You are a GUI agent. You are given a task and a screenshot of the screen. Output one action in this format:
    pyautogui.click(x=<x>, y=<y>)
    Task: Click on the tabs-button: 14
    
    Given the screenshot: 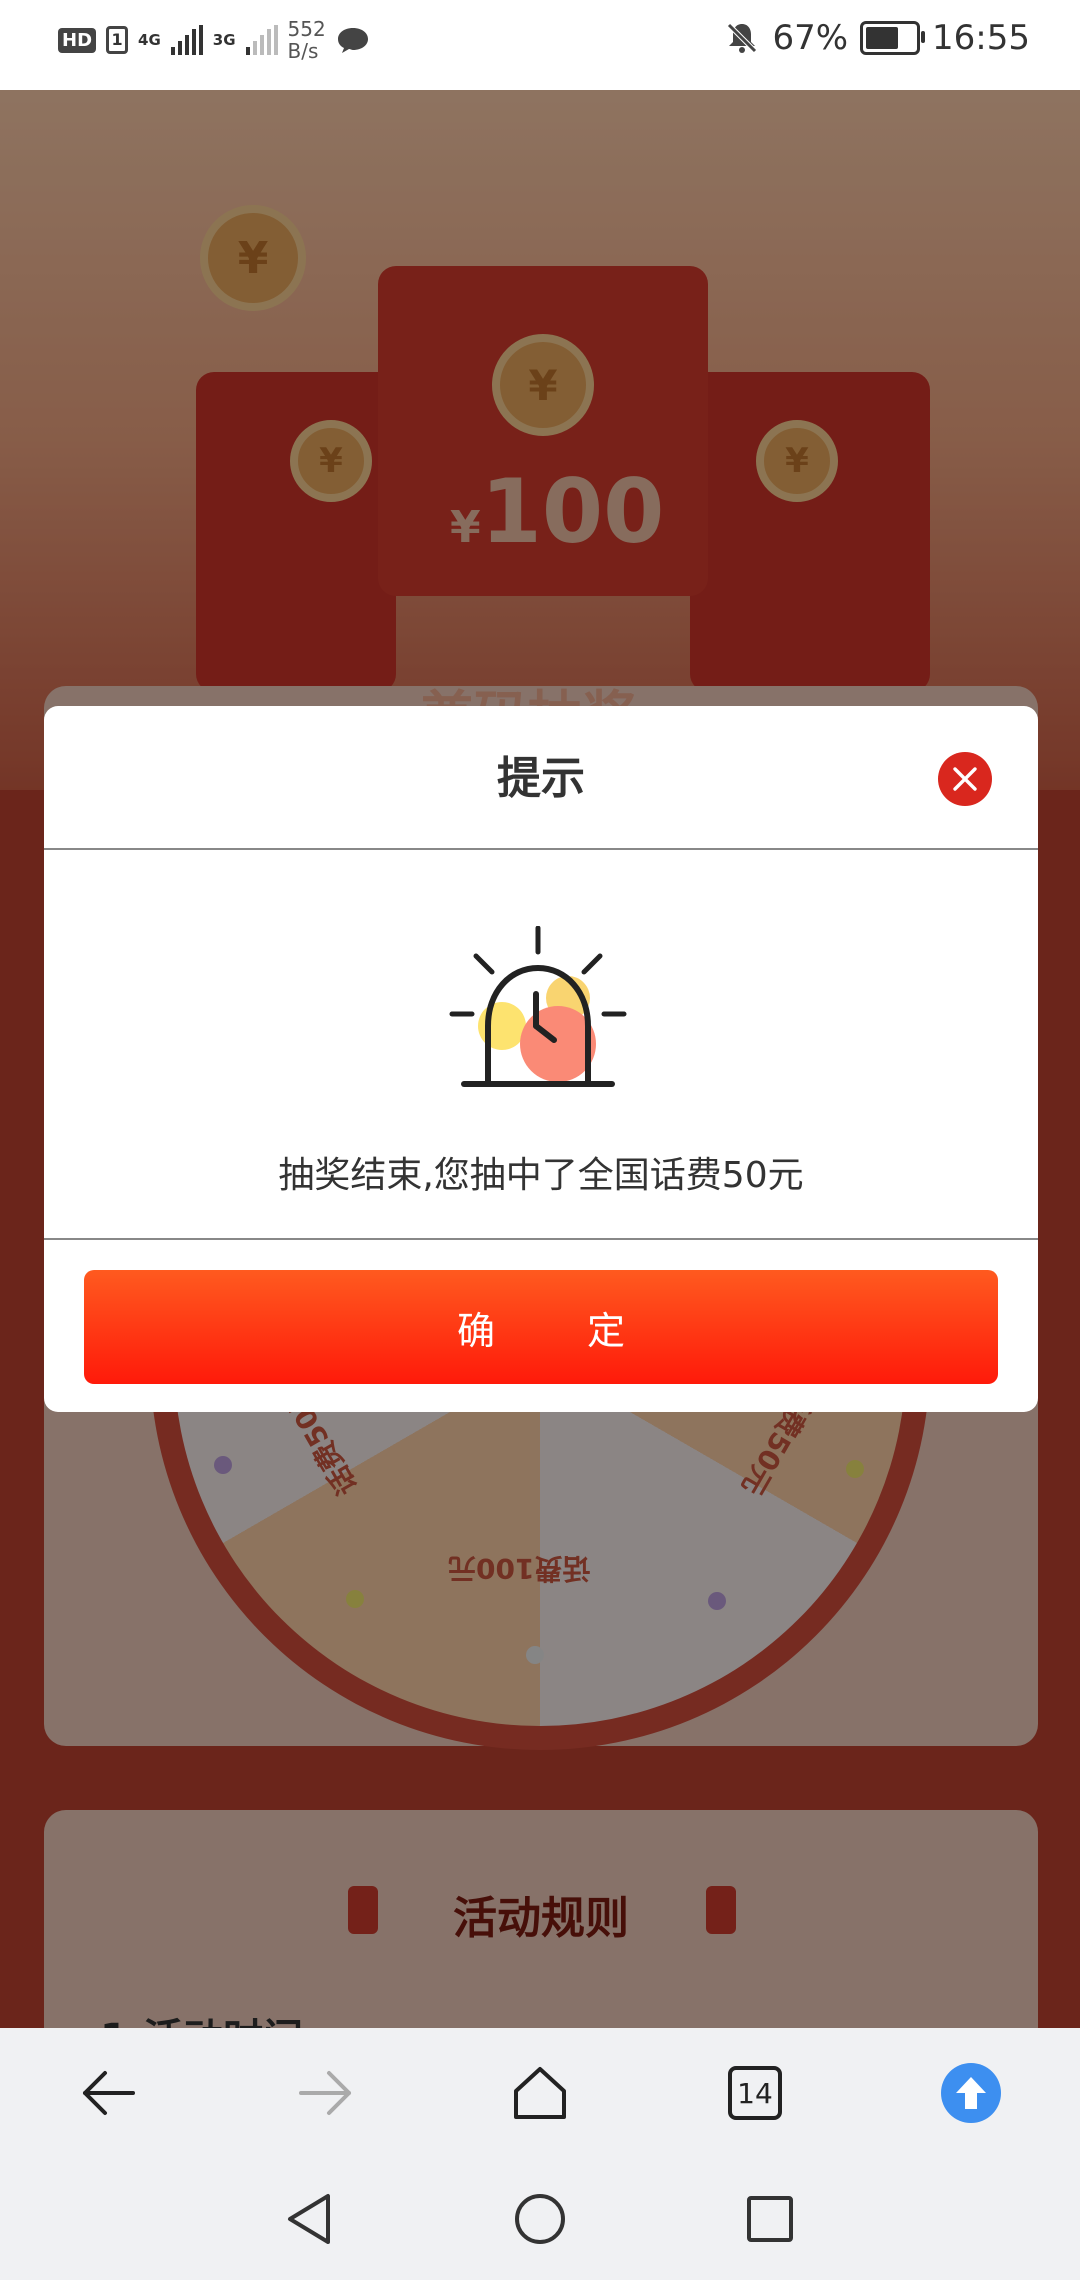 What is the action you would take?
    pyautogui.click(x=755, y=2093)
    